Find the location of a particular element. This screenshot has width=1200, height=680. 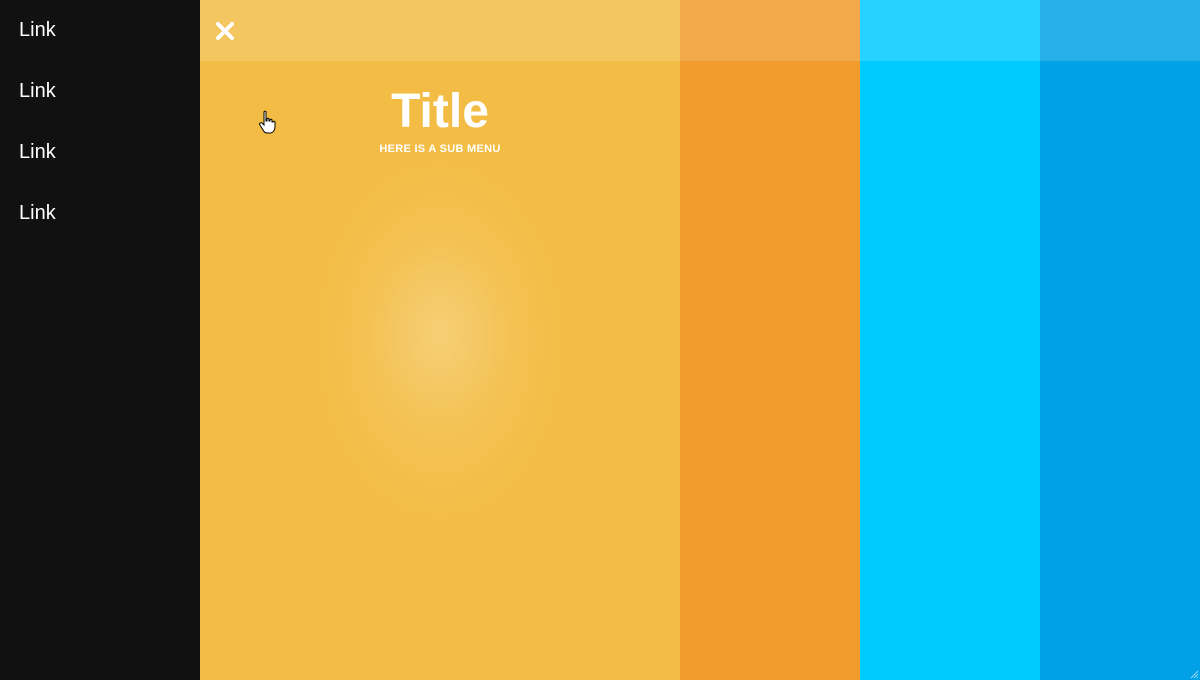

blue-column is located at coordinates (1120, 340).